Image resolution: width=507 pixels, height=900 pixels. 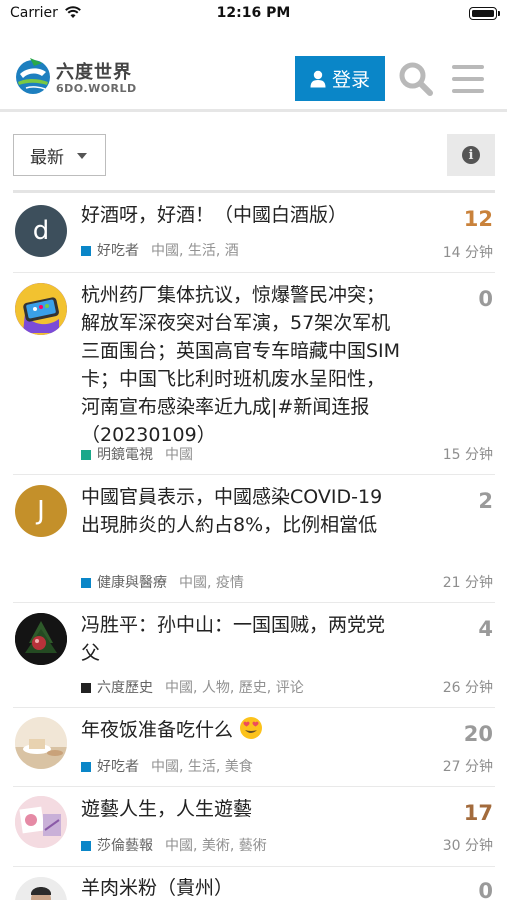 I want to click on avatar: J, so click(x=41, y=511).